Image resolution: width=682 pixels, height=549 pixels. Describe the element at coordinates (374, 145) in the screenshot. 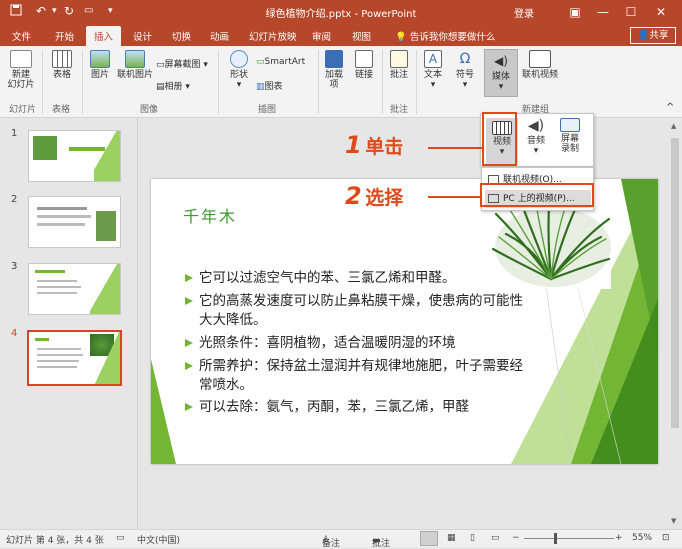

I see `annotation-step-1: 1 单击` at that location.